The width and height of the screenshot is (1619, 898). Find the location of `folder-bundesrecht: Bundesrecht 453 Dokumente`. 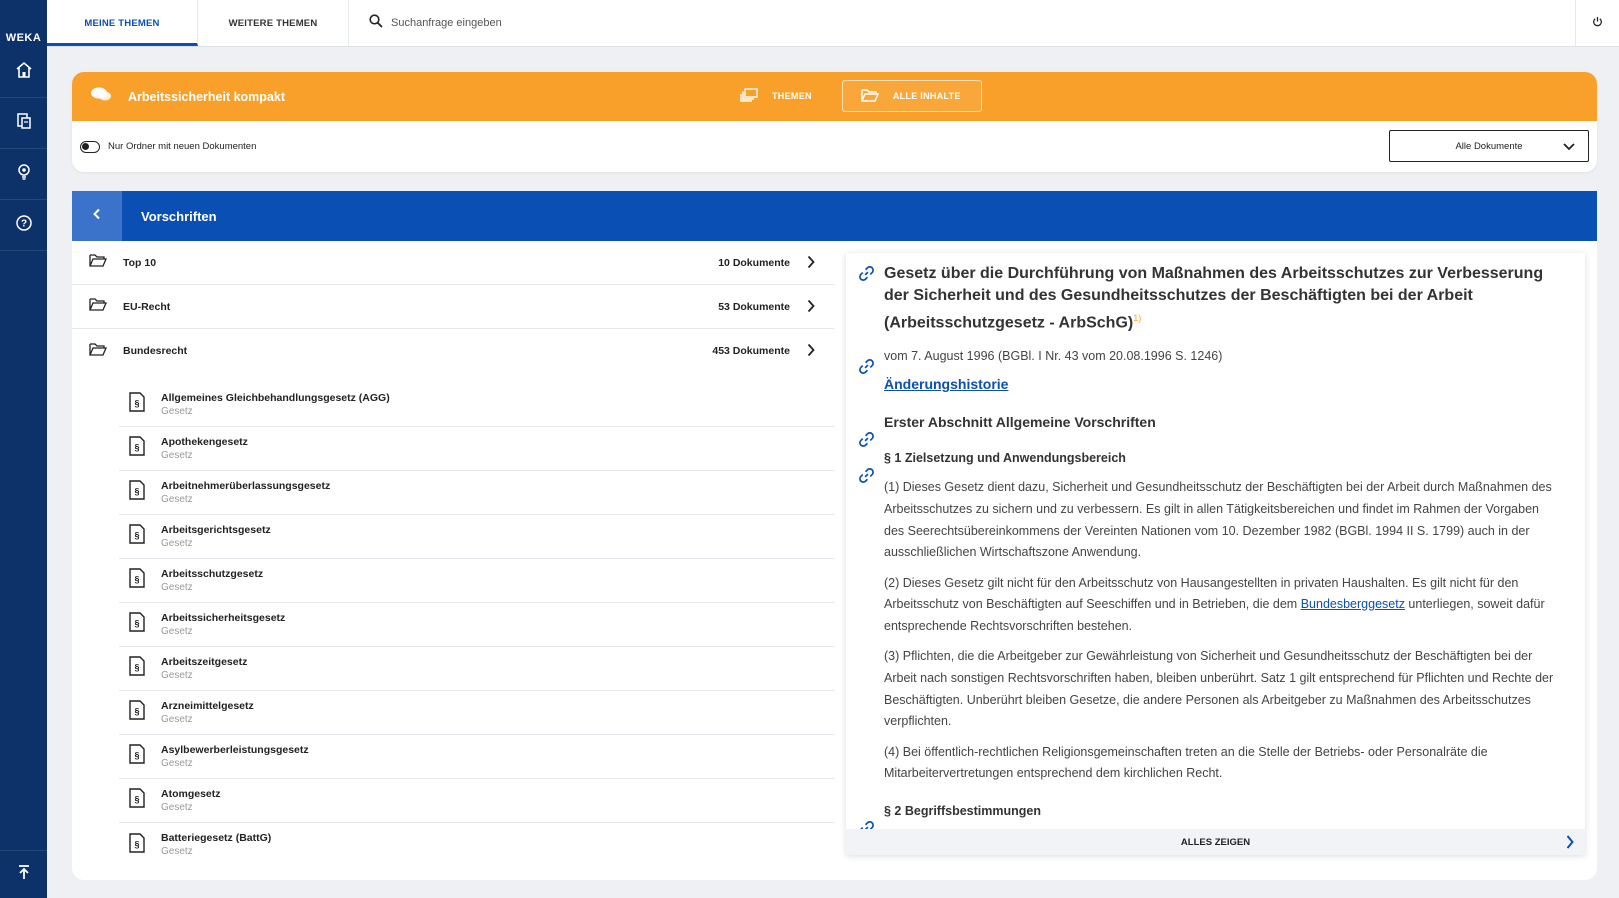

folder-bundesrecht: Bundesrecht 453 Dokumente is located at coordinates (453, 351).